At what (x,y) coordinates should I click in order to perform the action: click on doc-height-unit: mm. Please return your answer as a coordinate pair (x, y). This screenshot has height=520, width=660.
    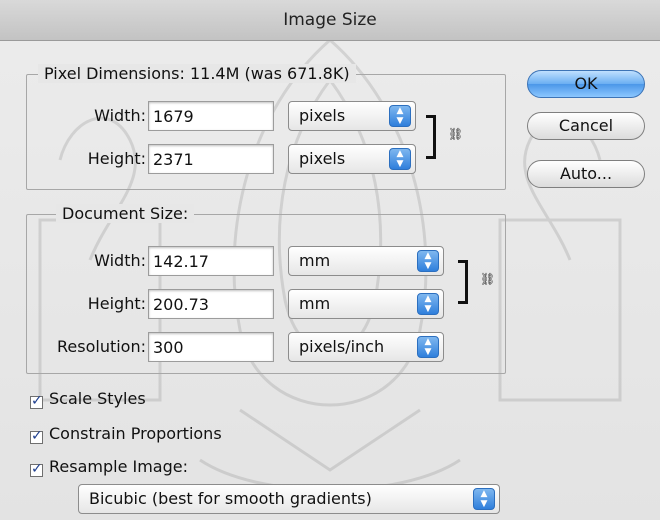
    Looking at the image, I should click on (315, 303).